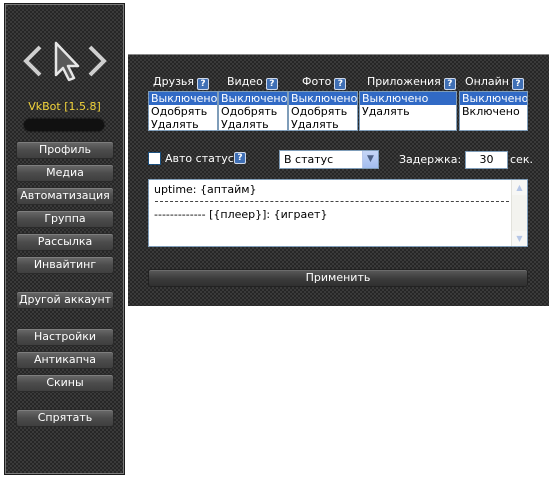  Describe the element at coordinates (202, 158) in the screenshot. I see `auto-status-label: Авто статус?` at that location.